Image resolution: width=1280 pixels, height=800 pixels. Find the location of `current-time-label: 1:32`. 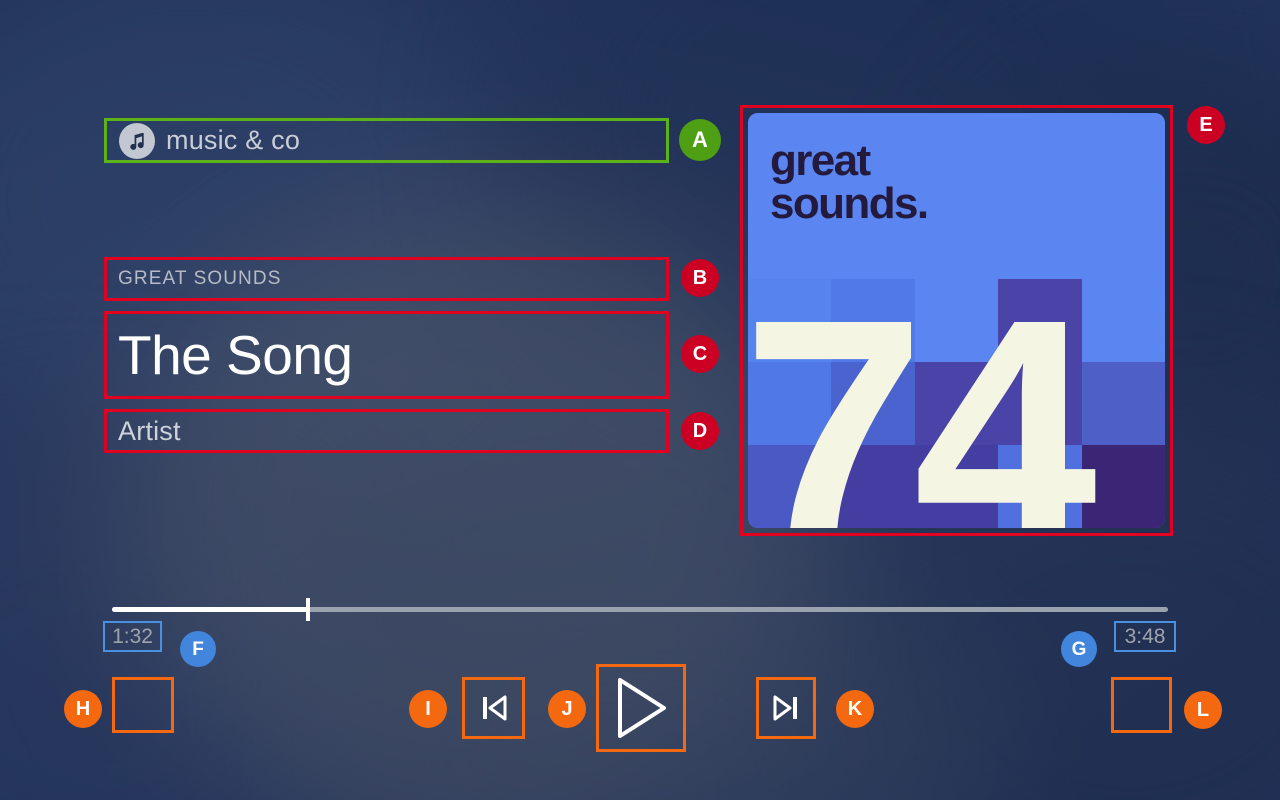

current-time-label: 1:32 is located at coordinates (132, 636).